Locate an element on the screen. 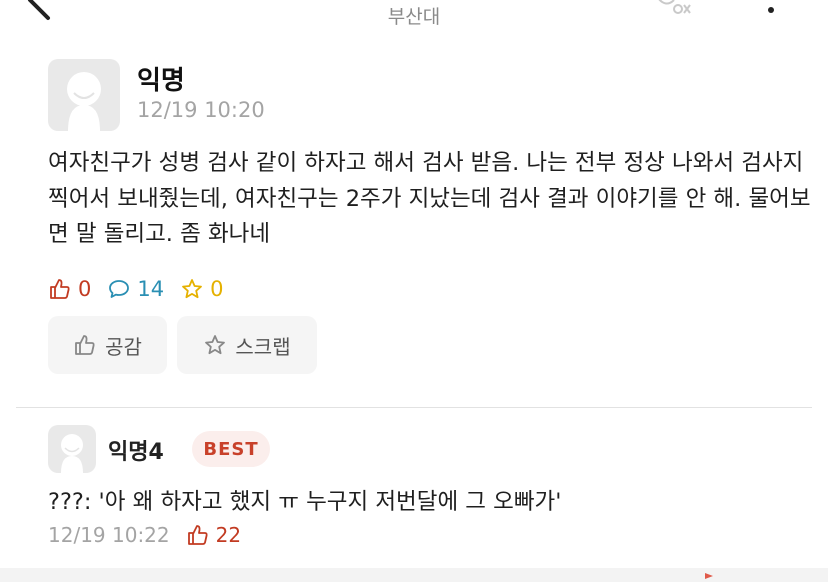 This screenshot has width=828, height=582. notification-icon is located at coordinates (674, 7).